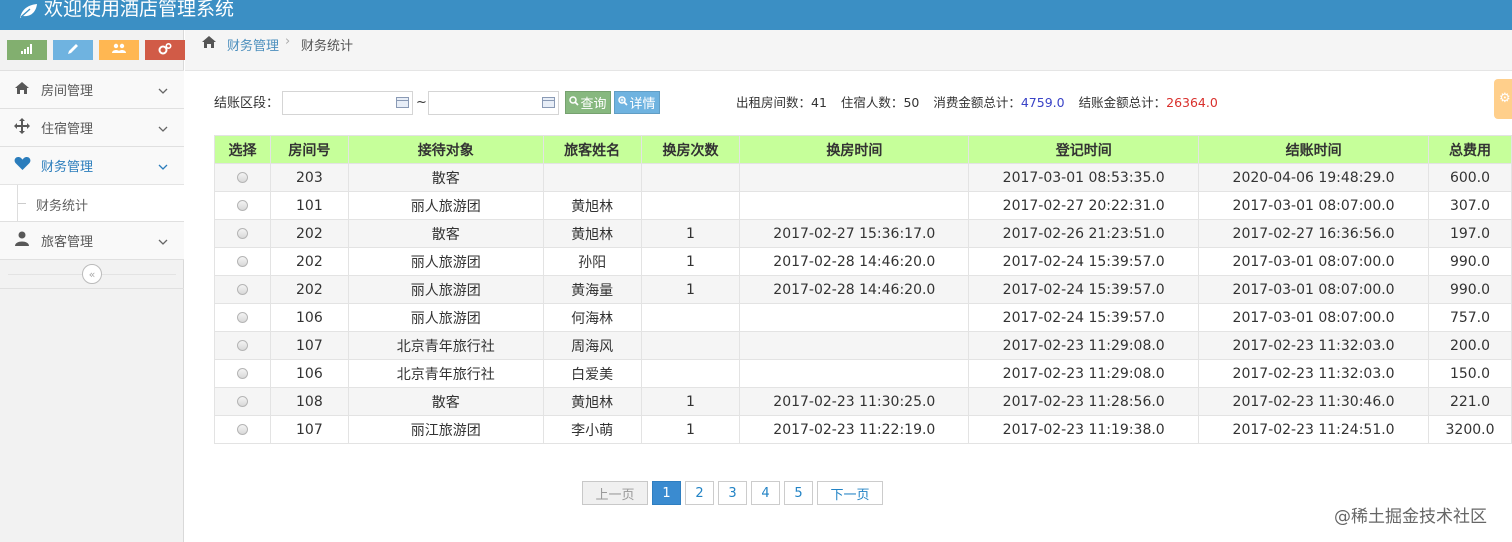 This screenshot has width=1512, height=542. I want to click on group-icon, so click(119, 50).